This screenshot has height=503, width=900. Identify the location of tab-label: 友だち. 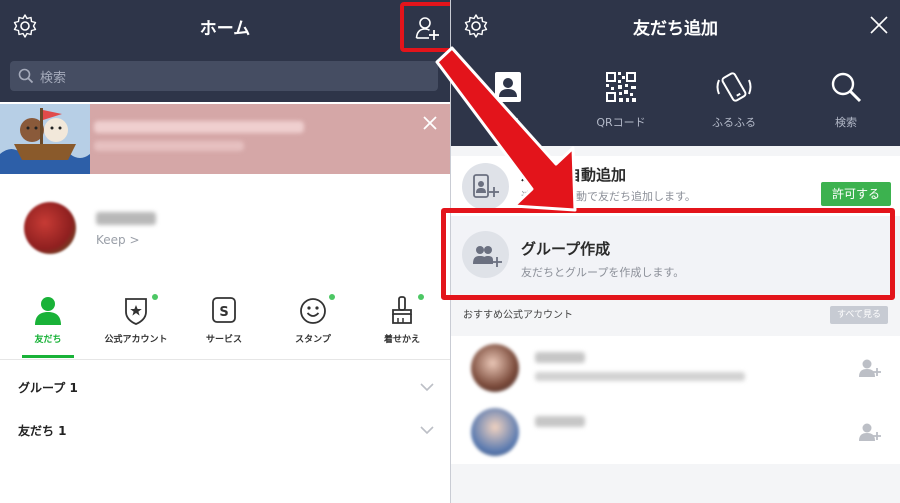
(48, 340).